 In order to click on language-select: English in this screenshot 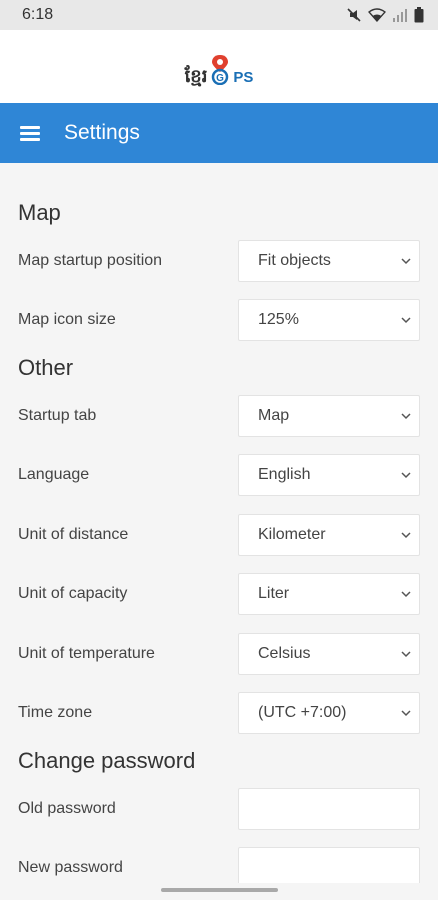, I will do `click(329, 475)`.